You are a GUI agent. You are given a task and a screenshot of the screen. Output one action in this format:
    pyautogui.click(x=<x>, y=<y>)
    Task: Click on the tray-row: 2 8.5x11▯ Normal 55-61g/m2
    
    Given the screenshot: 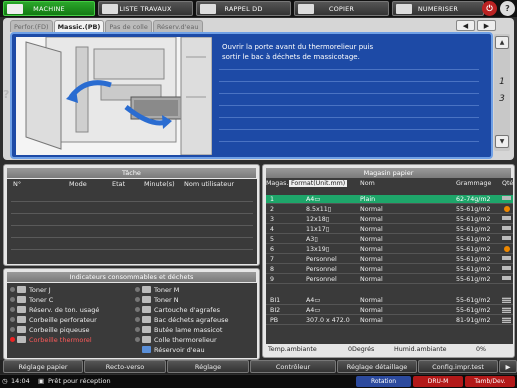 What is the action you would take?
    pyautogui.click(x=389, y=209)
    